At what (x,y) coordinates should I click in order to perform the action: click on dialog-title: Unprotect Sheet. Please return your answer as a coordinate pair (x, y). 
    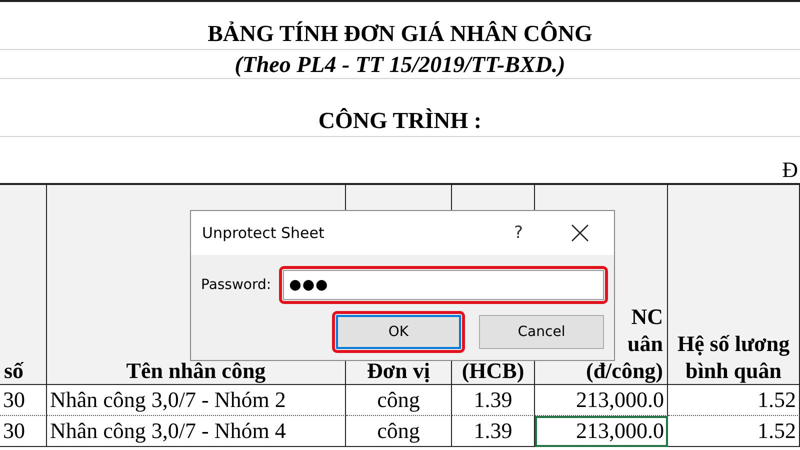
    Looking at the image, I should click on (264, 233).